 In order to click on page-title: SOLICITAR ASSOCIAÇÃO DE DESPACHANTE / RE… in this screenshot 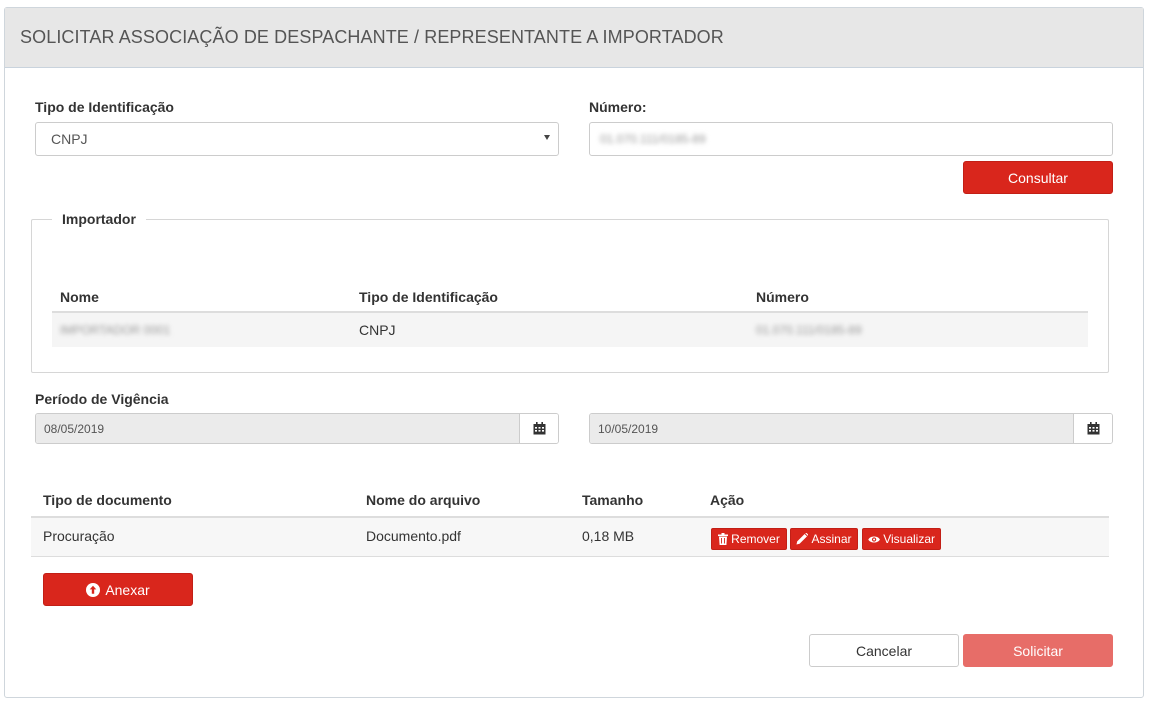, I will do `click(372, 37)`.